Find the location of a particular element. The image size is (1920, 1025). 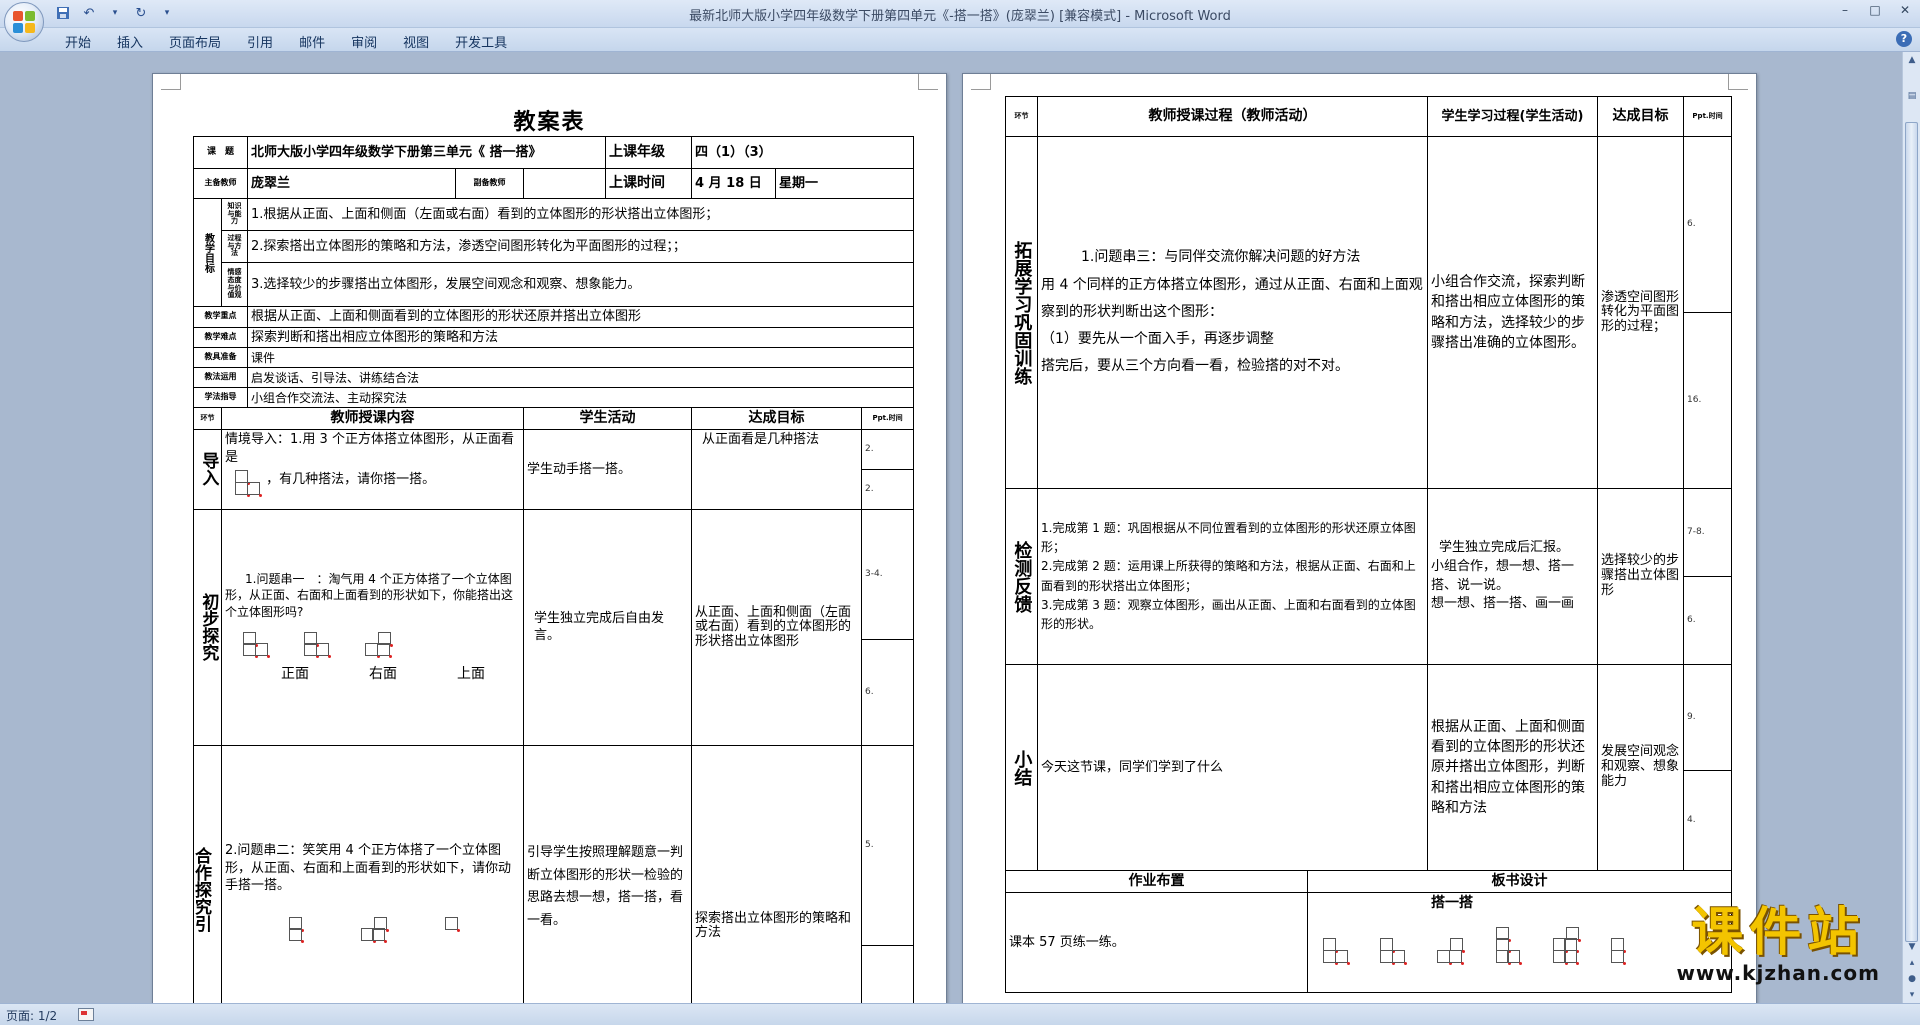

front-view-icon is located at coordinates (256, 645).